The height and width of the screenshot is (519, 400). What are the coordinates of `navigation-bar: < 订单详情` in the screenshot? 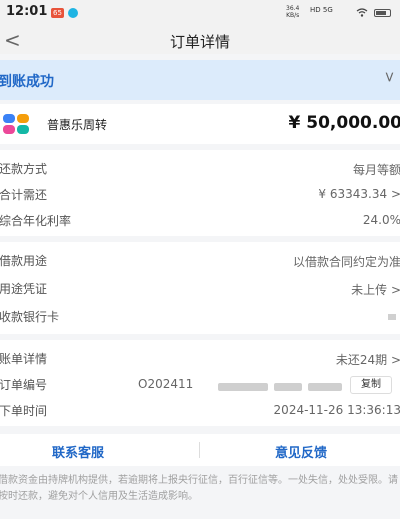 It's located at (200, 40).